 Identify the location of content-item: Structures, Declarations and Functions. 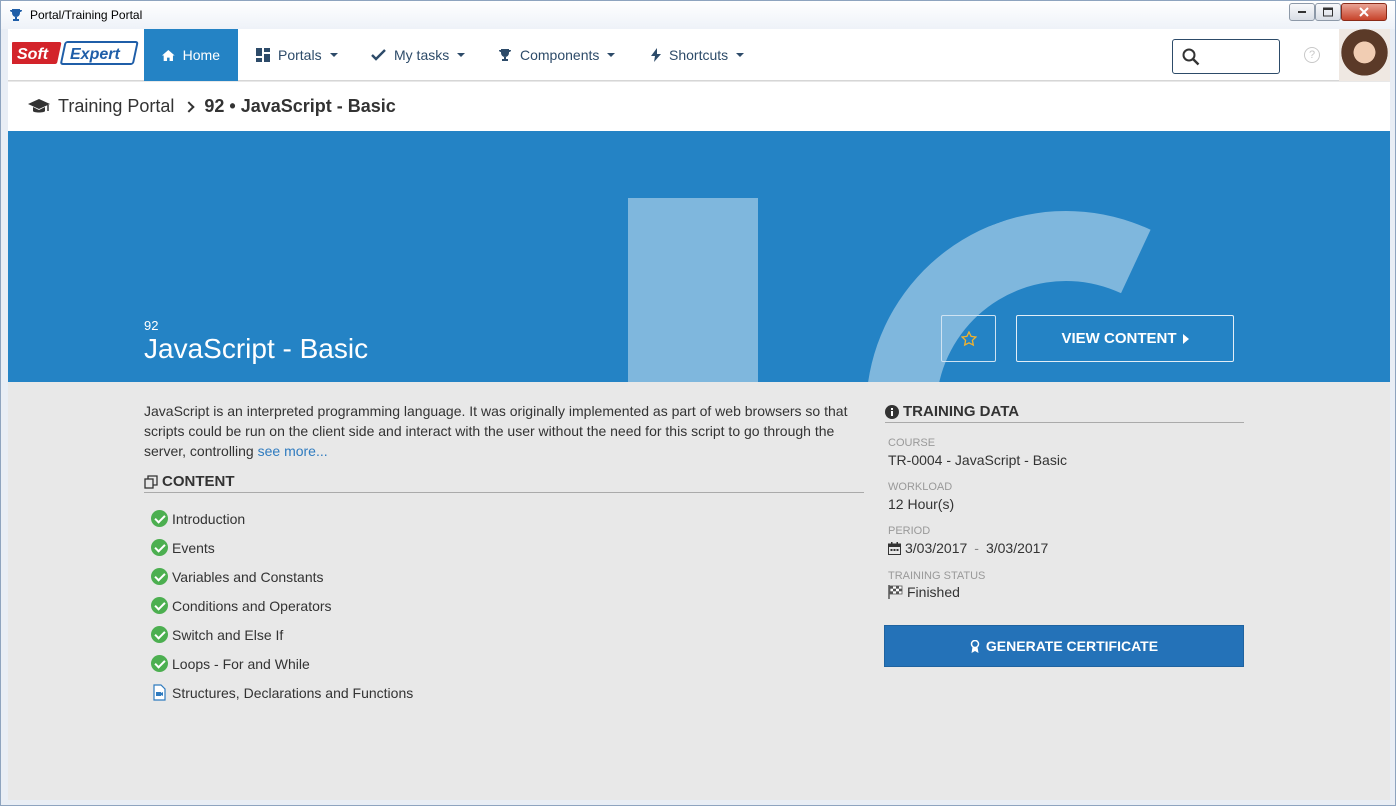
(282, 692).